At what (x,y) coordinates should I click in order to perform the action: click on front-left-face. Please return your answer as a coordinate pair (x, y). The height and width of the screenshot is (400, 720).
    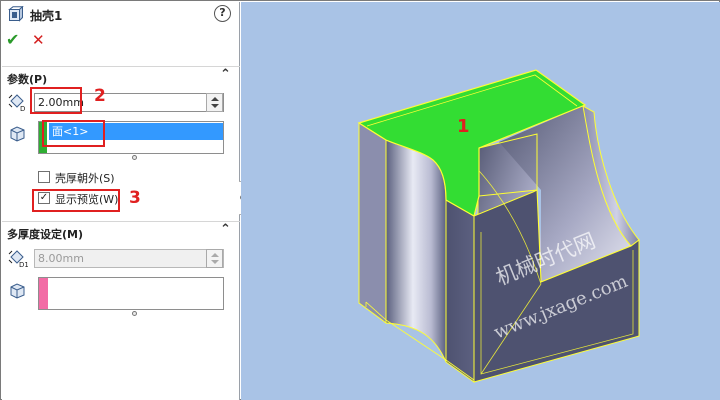
    Looking at the image, I should click on (460, 291).